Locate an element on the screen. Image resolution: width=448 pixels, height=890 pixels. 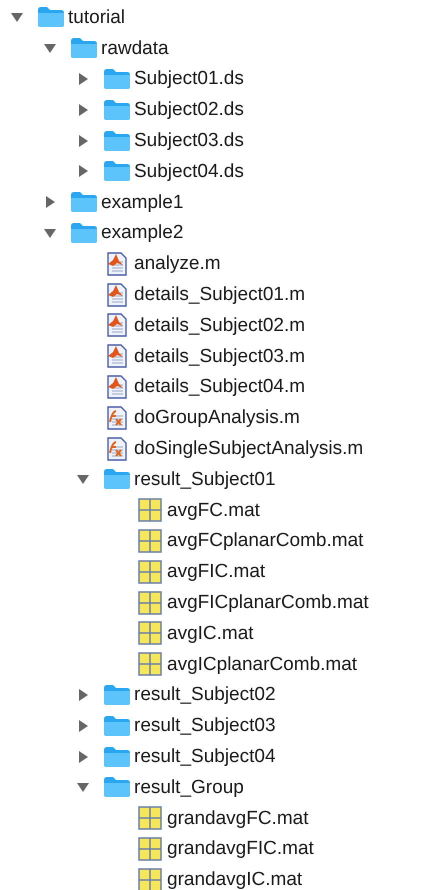
tree-item: doSingleSubjectAnalysis.m is located at coordinates (249, 448).